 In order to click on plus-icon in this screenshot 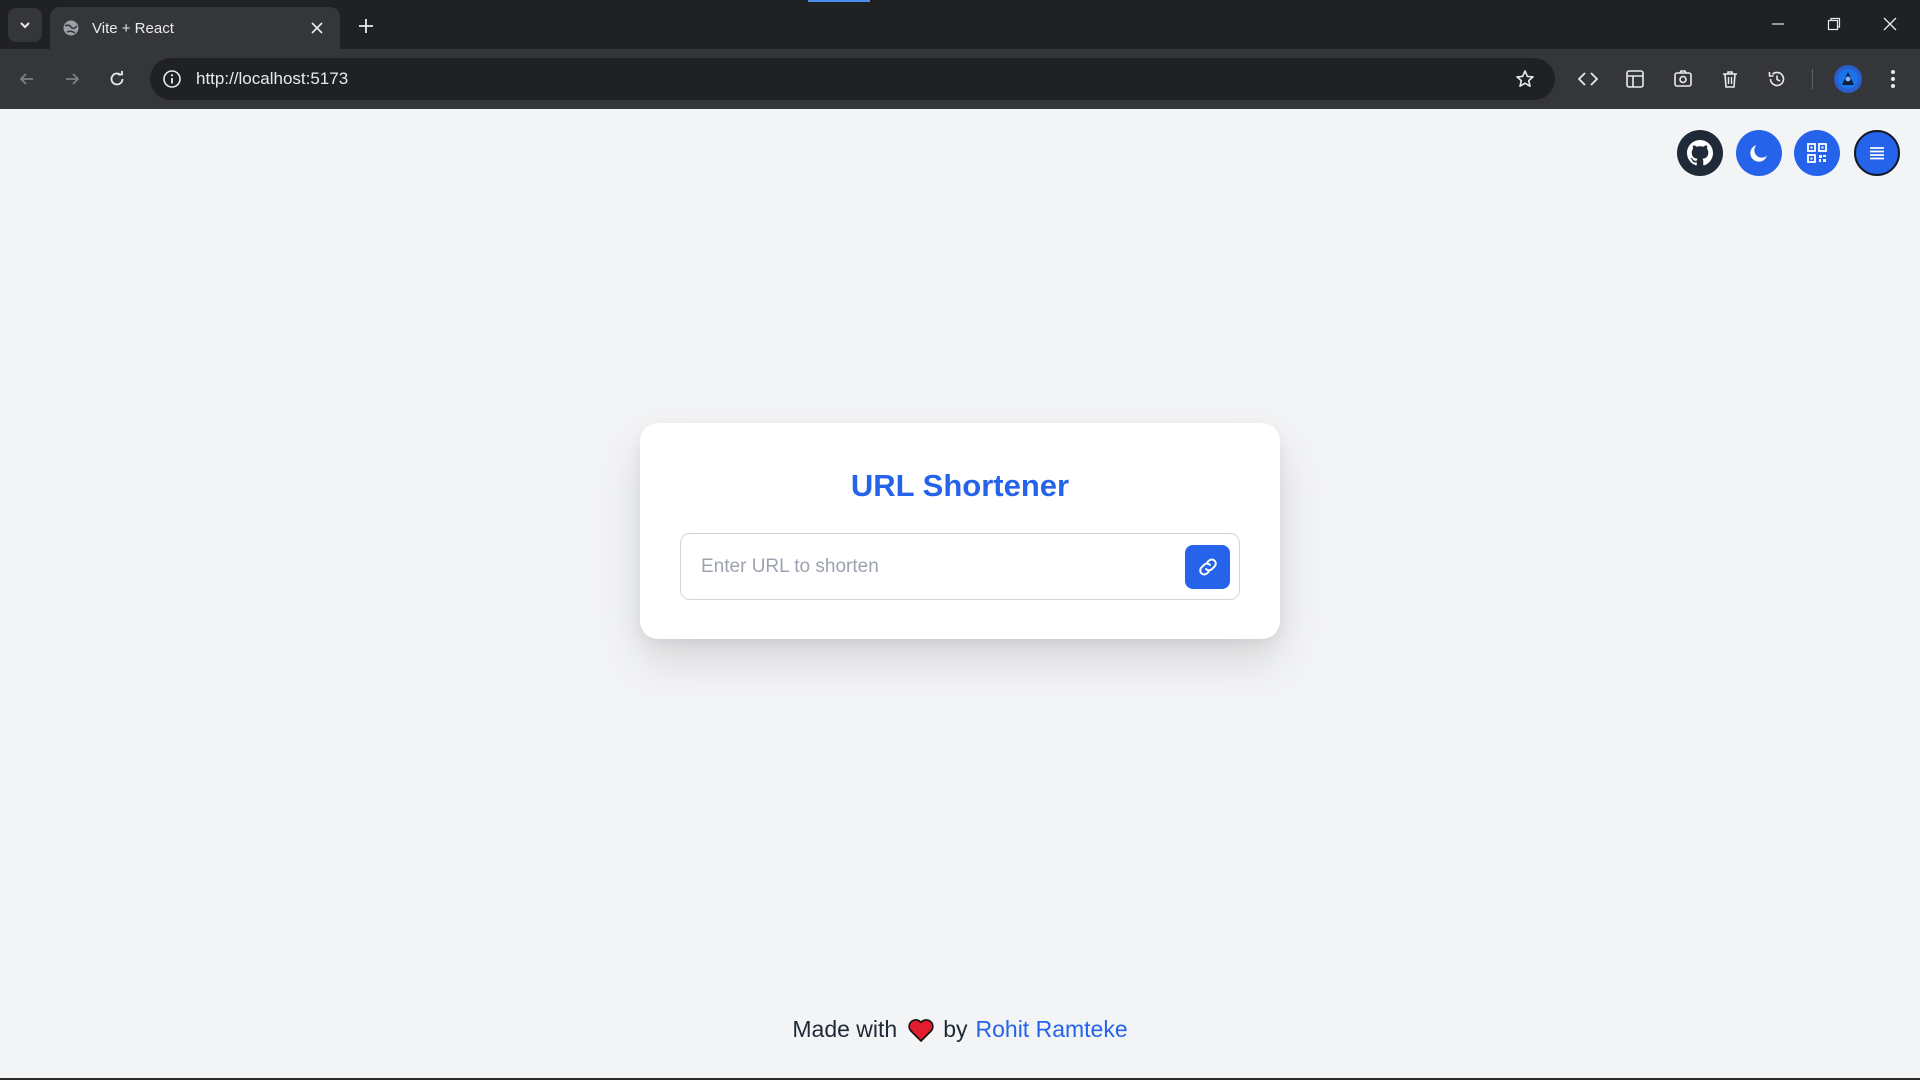, I will do `click(366, 26)`.